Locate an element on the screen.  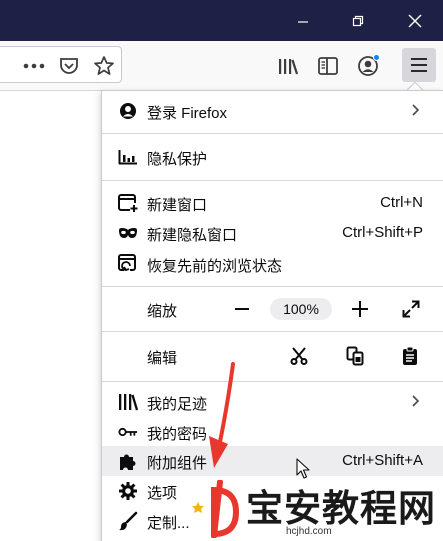
minimize-button is located at coordinates (303, 20).